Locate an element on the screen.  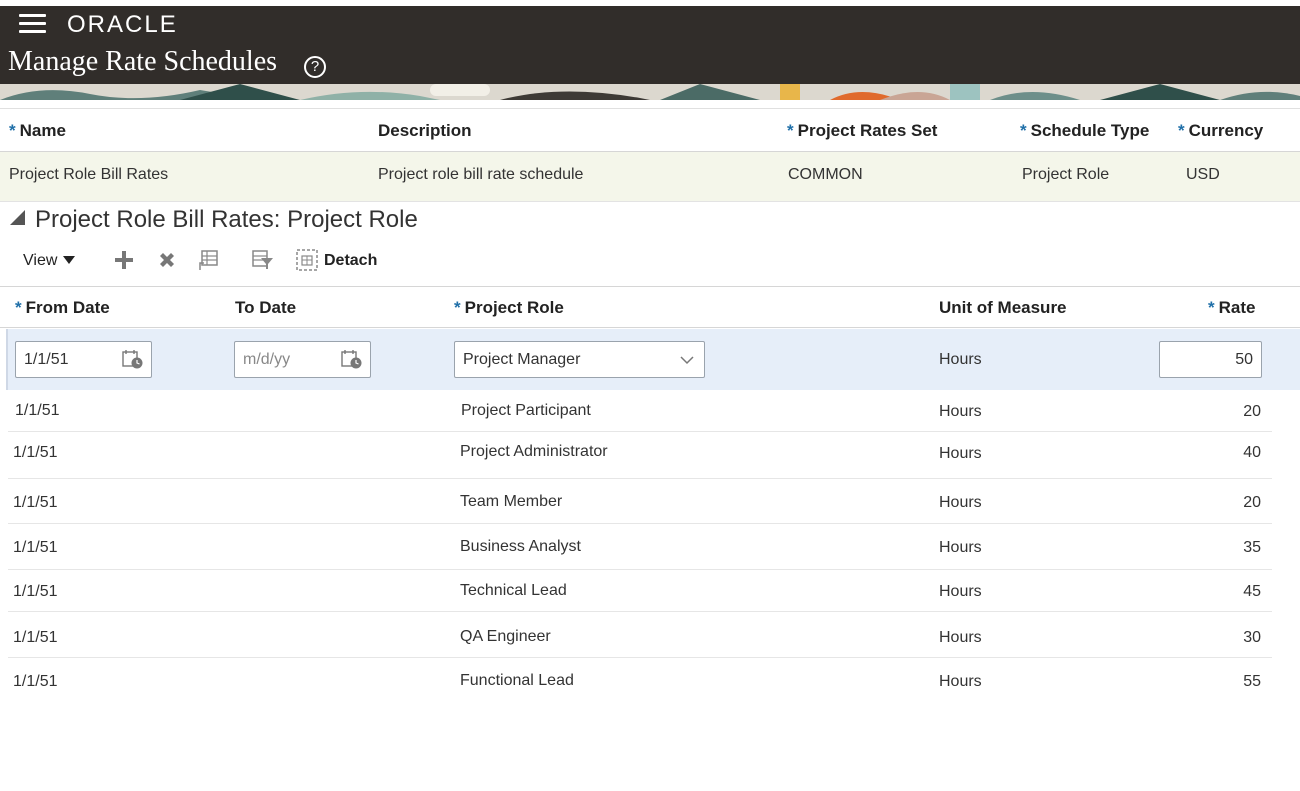
help-icon: ? is located at coordinates (315, 67).